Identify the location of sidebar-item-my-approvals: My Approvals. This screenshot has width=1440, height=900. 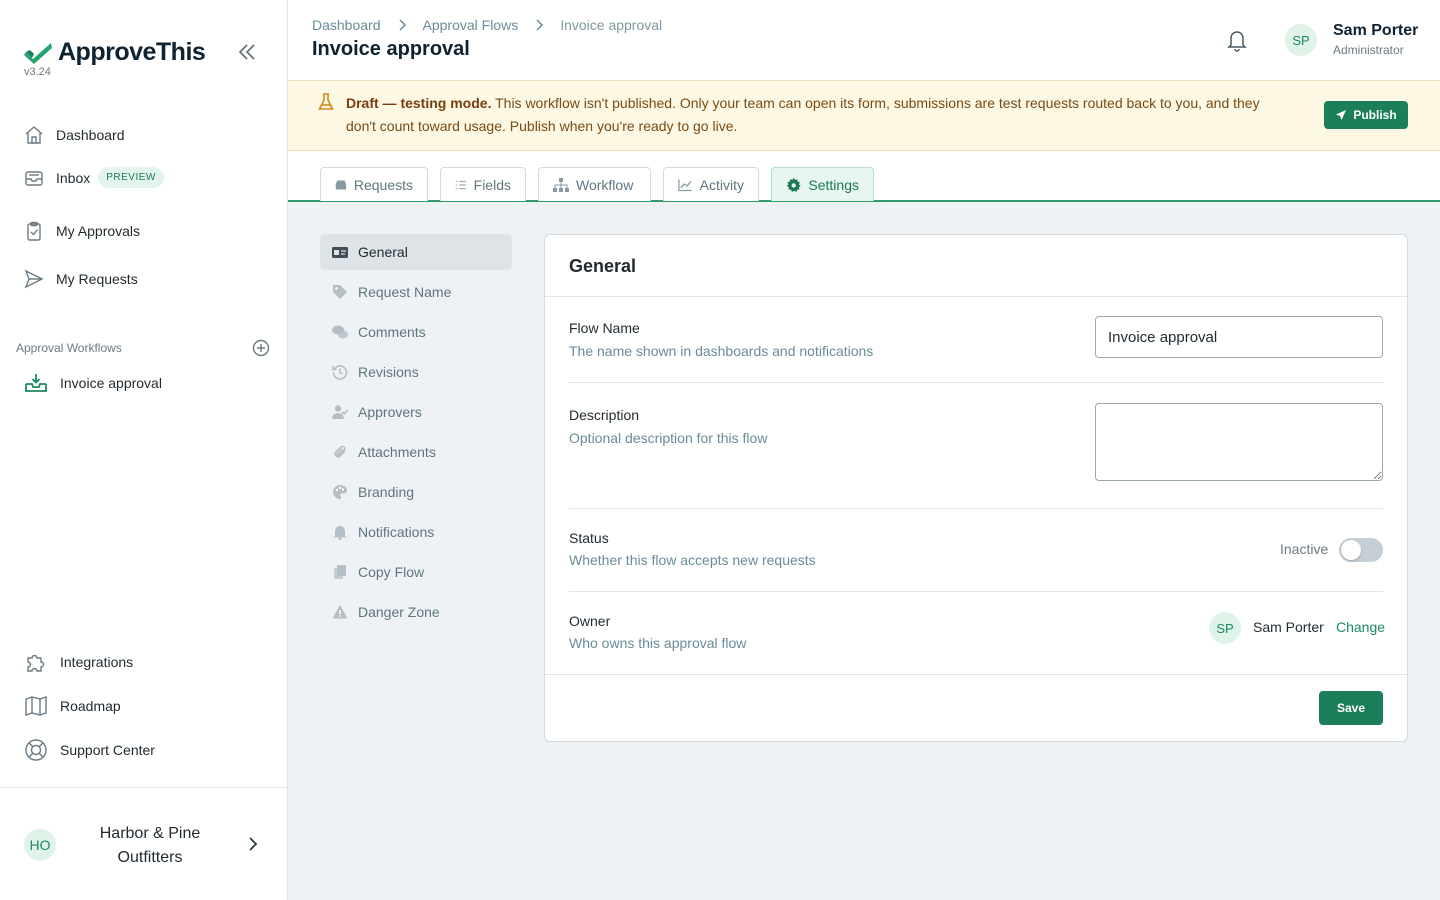
(82, 231).